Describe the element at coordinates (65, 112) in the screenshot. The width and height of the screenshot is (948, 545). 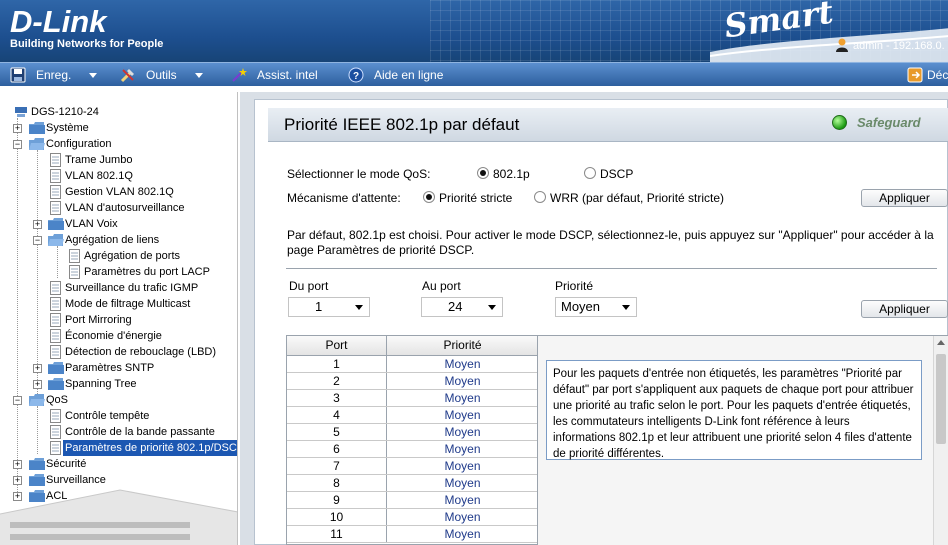
I see `device-label: DGS-1210-24` at that location.